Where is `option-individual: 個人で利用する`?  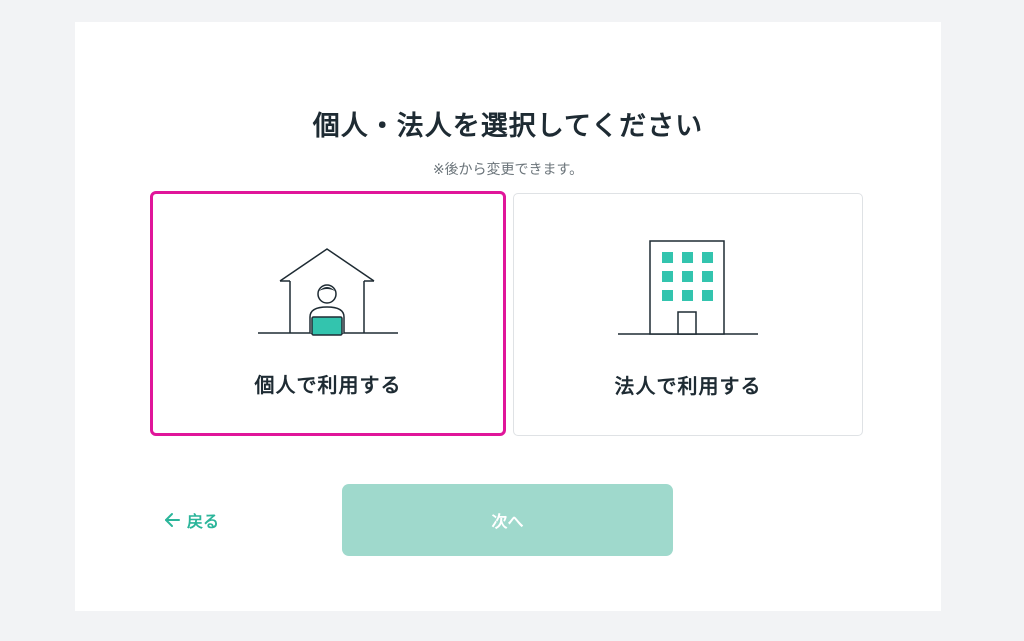 option-individual: 個人で利用する is located at coordinates (328, 313).